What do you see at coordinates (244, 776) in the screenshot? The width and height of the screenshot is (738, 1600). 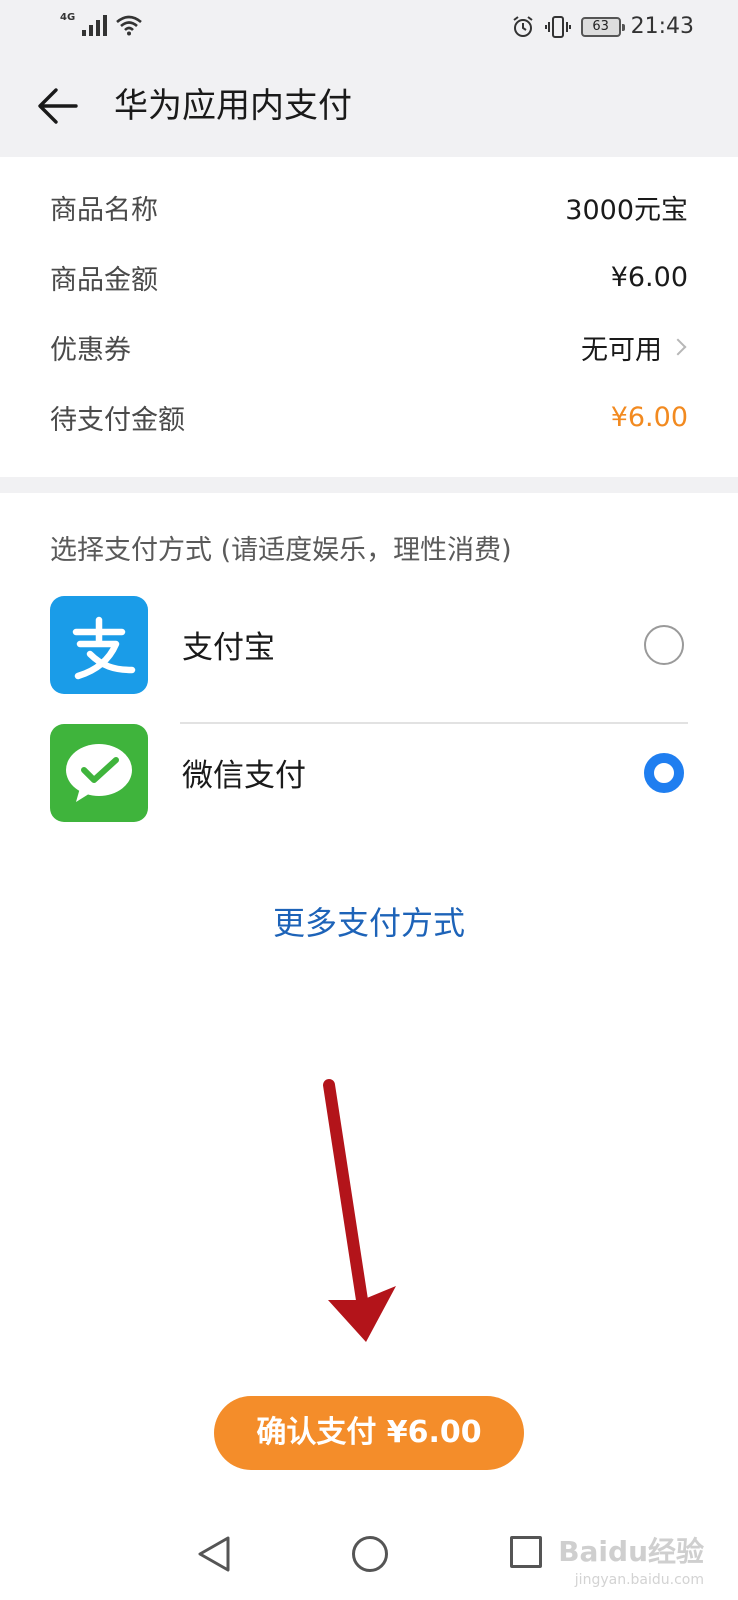 I see `payment-label: 微信支付` at bounding box center [244, 776].